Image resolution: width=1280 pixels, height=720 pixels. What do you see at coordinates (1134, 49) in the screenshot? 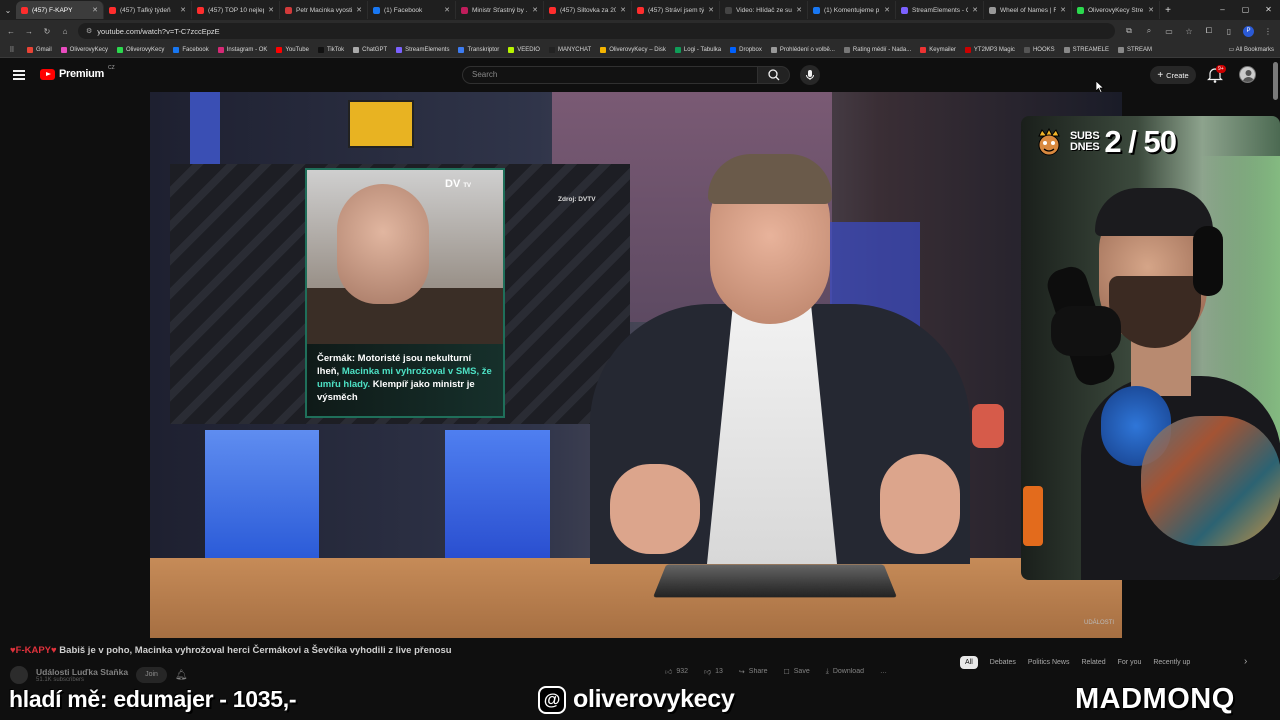
I see `bookmark-item: STREAM` at bounding box center [1134, 49].